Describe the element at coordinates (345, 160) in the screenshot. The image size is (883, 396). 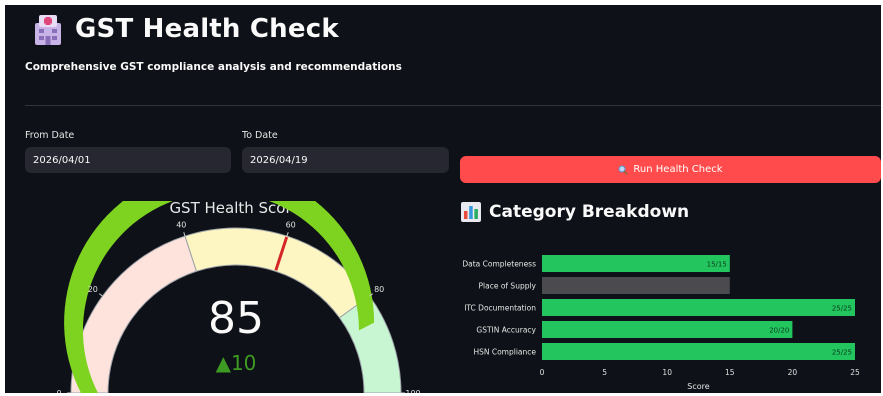
I see `to-date-input: 2026/04/19` at that location.